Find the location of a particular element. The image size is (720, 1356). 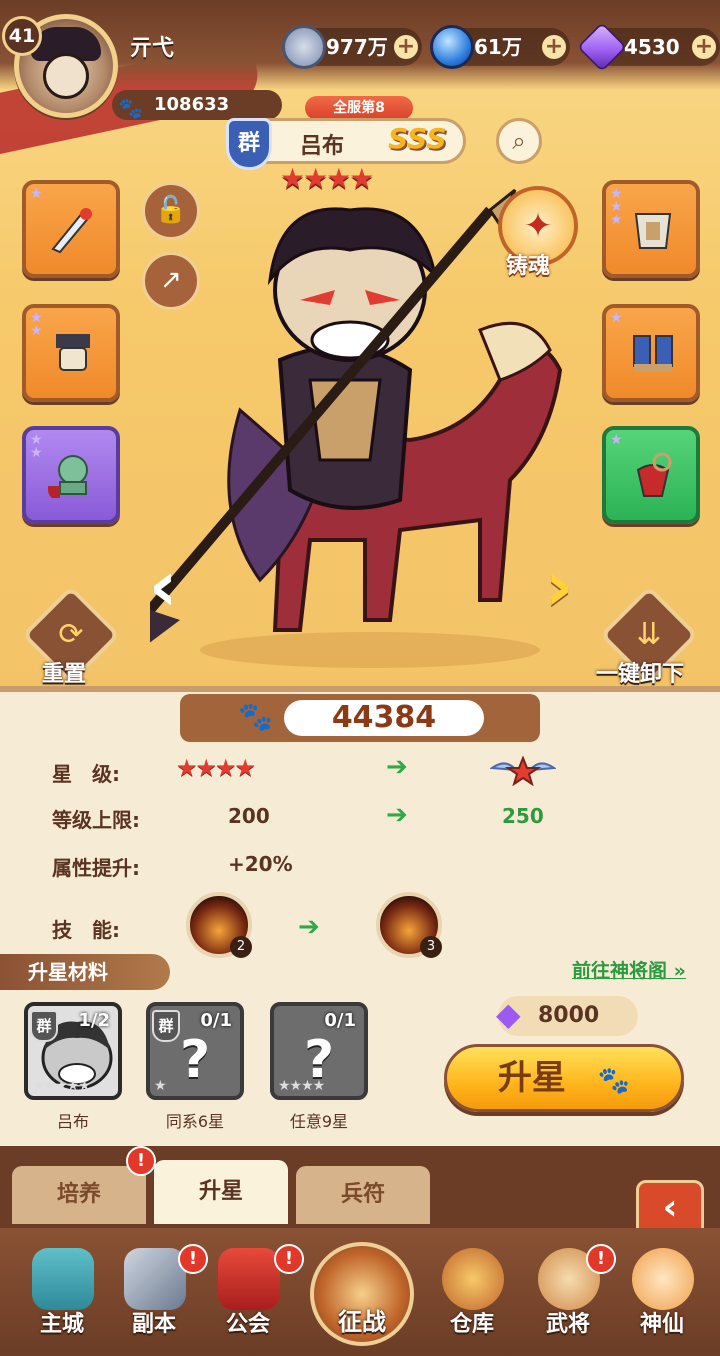

nav-label: 公会 is located at coordinates (247, 1324).